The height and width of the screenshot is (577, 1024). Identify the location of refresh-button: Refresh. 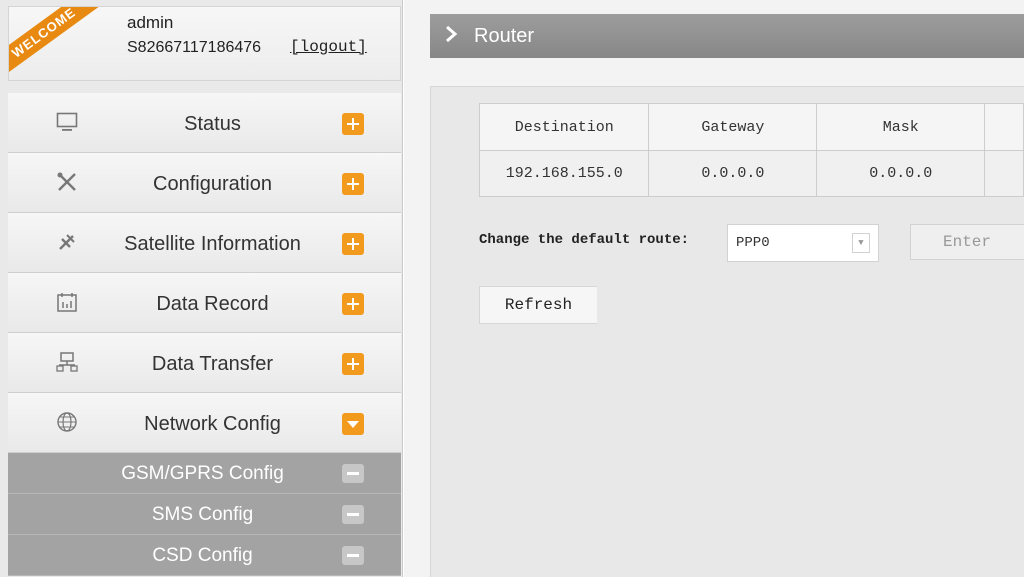
(538, 305).